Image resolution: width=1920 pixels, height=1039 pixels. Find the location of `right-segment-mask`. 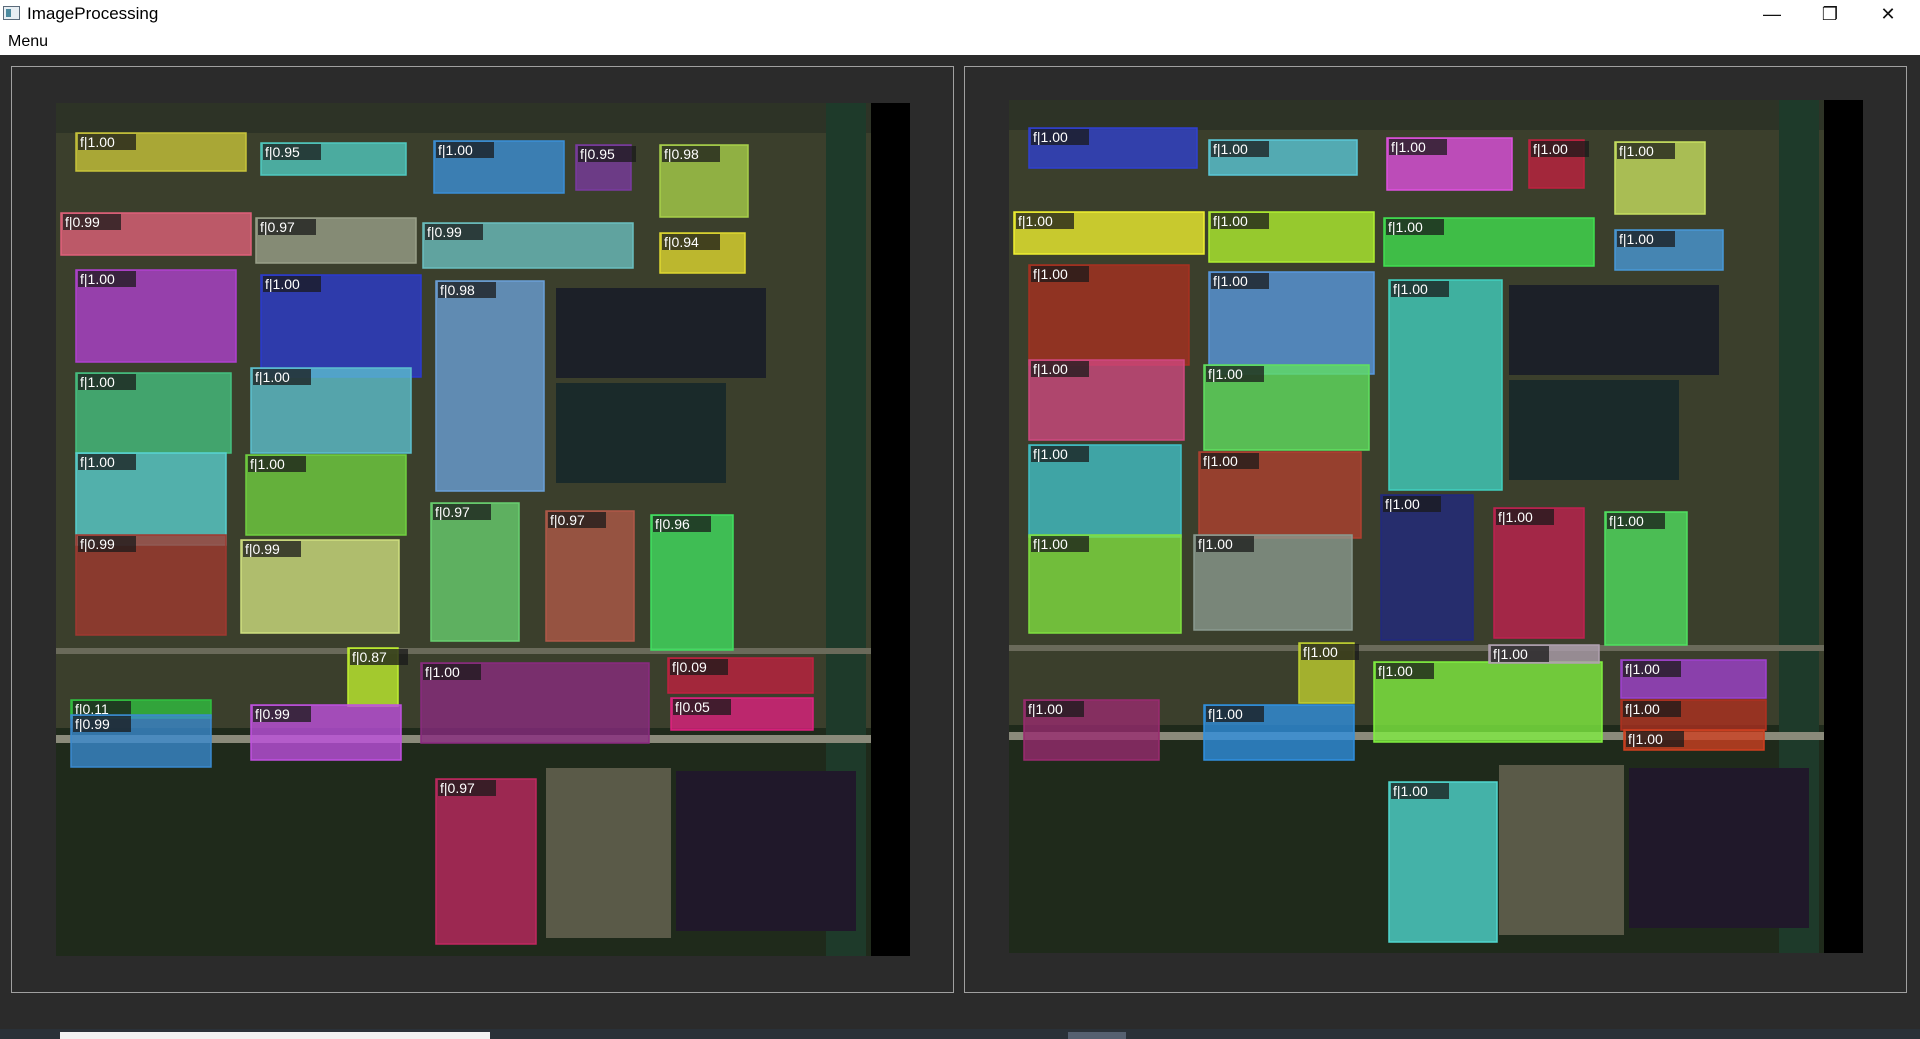

right-segment-mask is located at coordinates (1539, 573).